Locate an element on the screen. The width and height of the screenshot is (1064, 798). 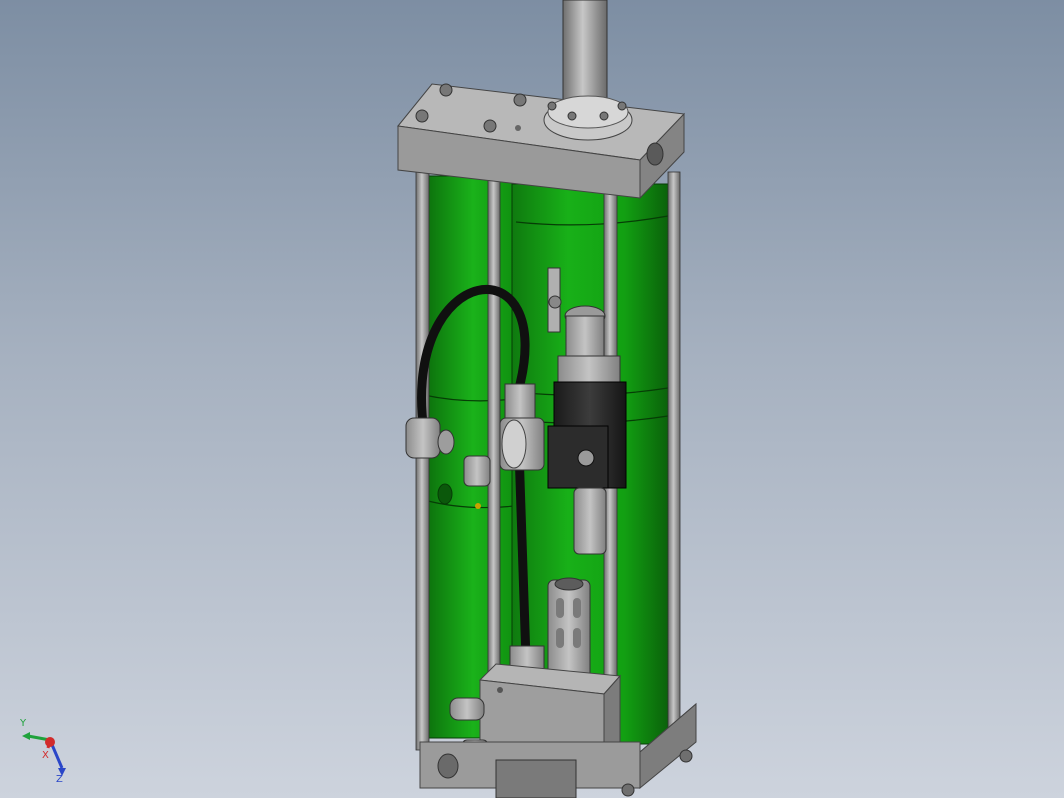
y-axis-label: Y is located at coordinates (23, 723).